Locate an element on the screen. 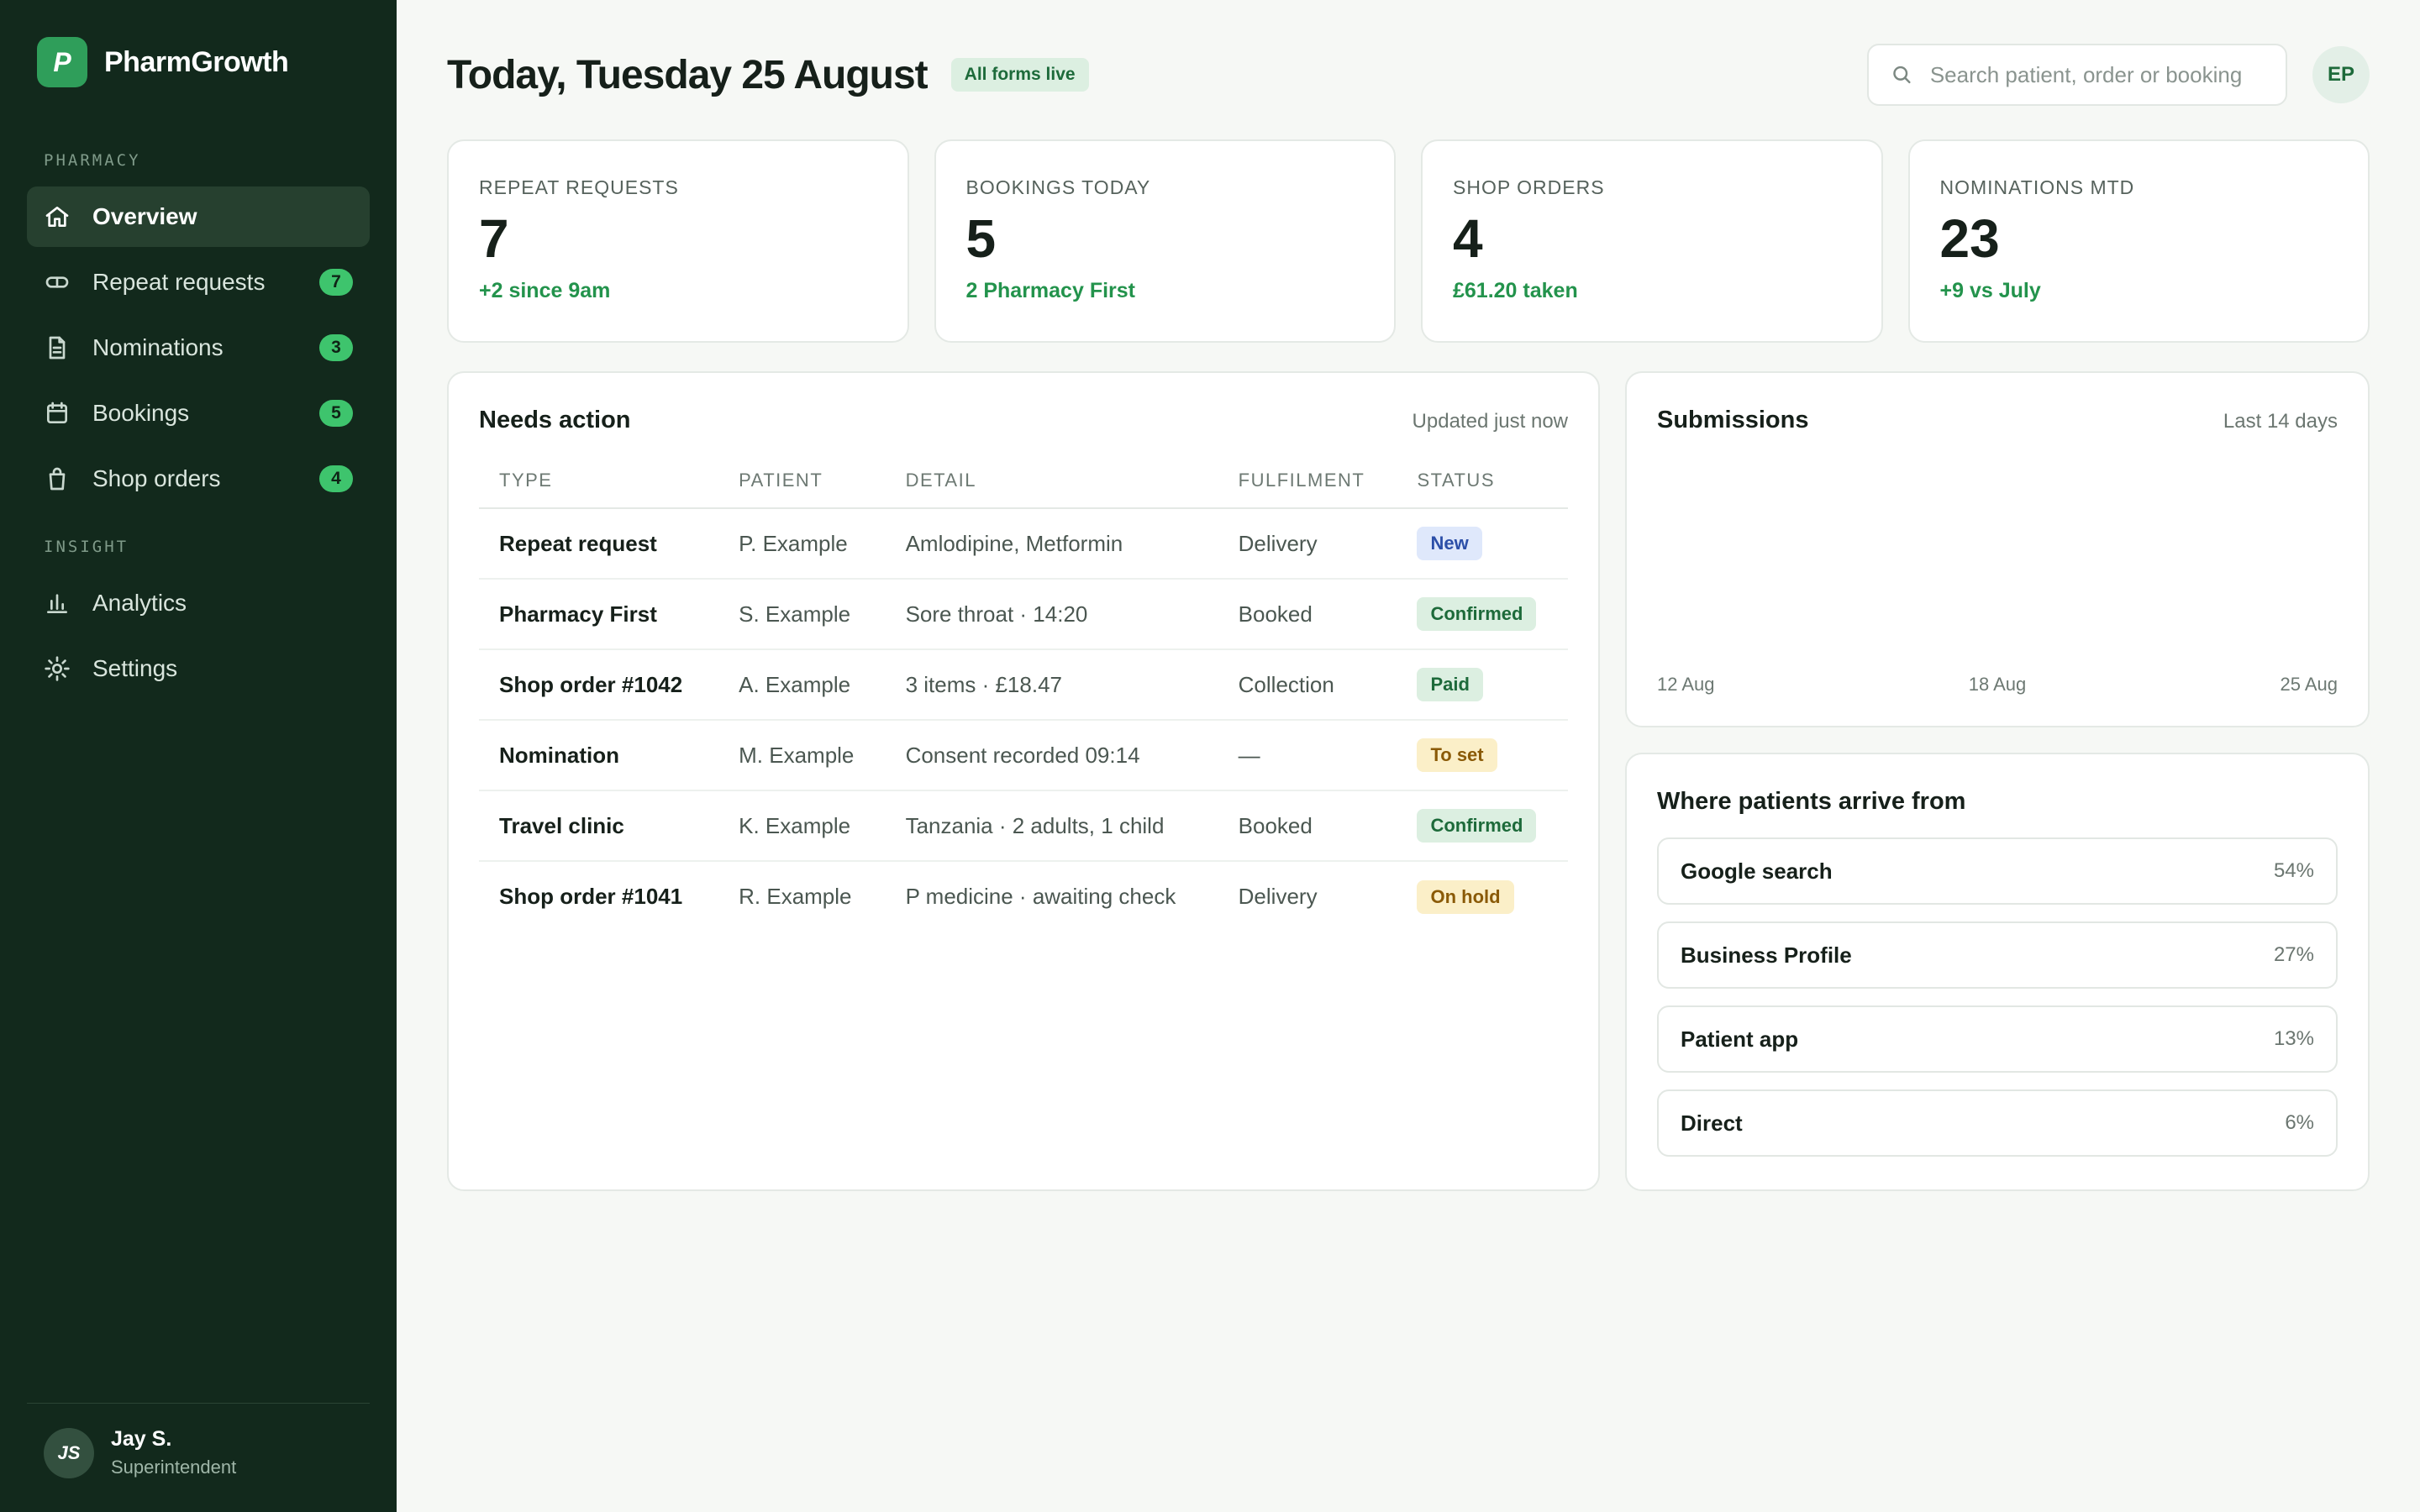  status-badge: All forms live is located at coordinates (1020, 75).